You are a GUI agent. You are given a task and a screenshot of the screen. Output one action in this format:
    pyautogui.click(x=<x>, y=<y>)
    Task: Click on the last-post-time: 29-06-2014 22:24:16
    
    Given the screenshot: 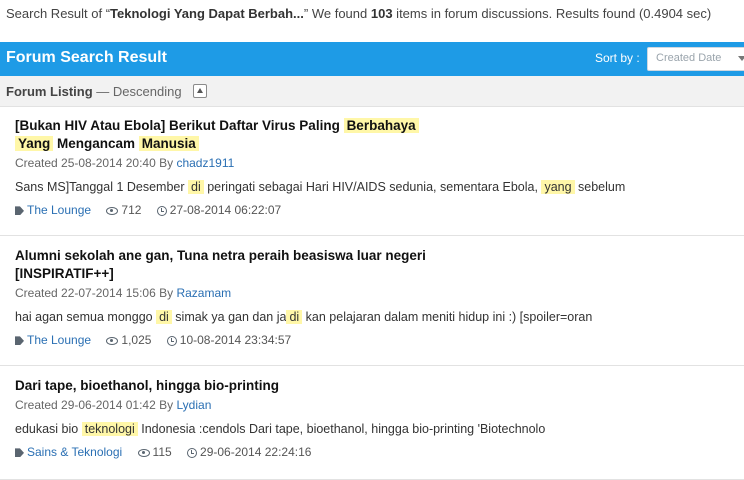 What is the action you would take?
    pyautogui.click(x=256, y=452)
    